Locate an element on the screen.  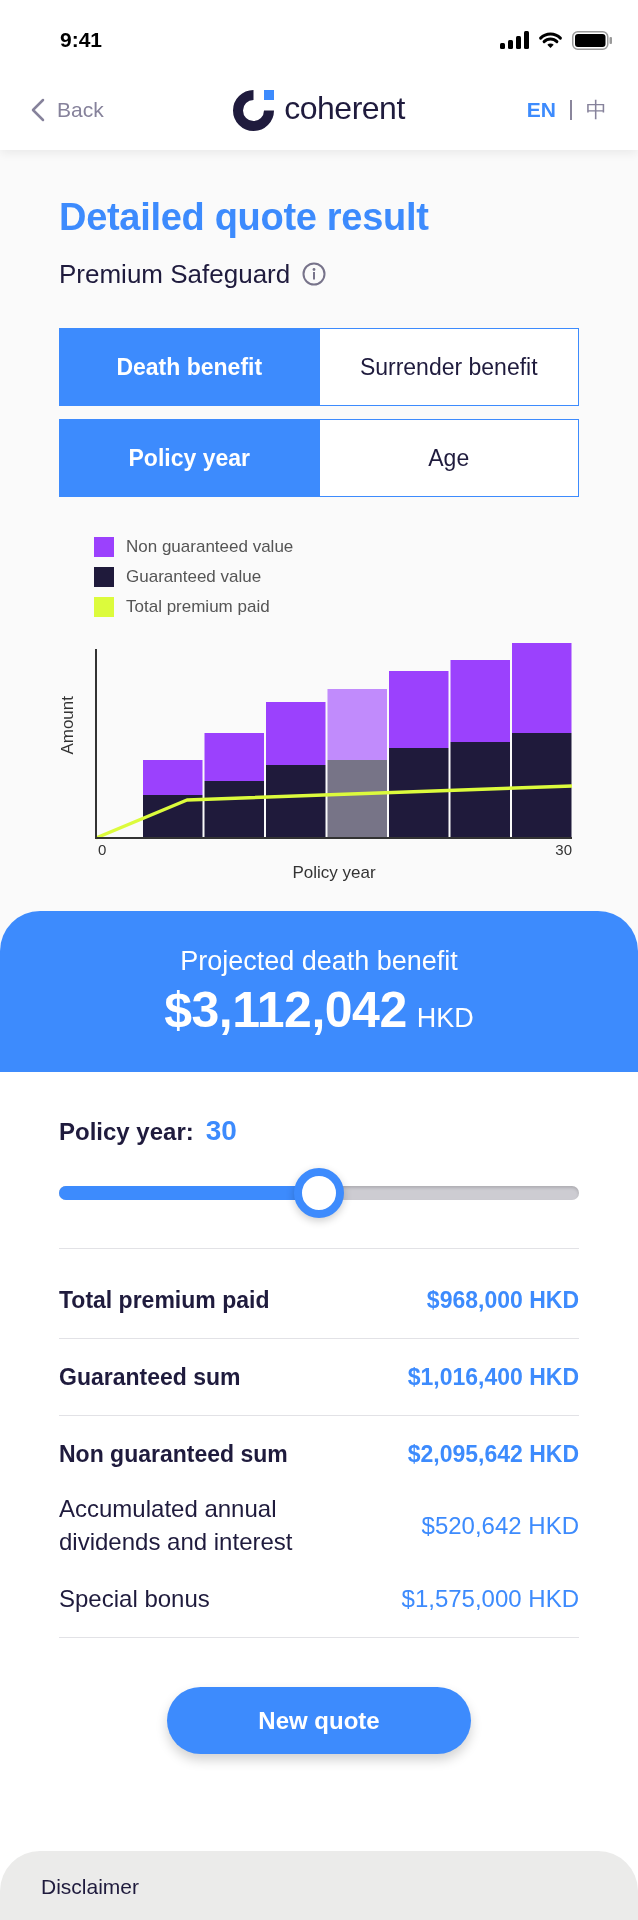
summary-label: Special bonus is located at coordinates (134, 1599).